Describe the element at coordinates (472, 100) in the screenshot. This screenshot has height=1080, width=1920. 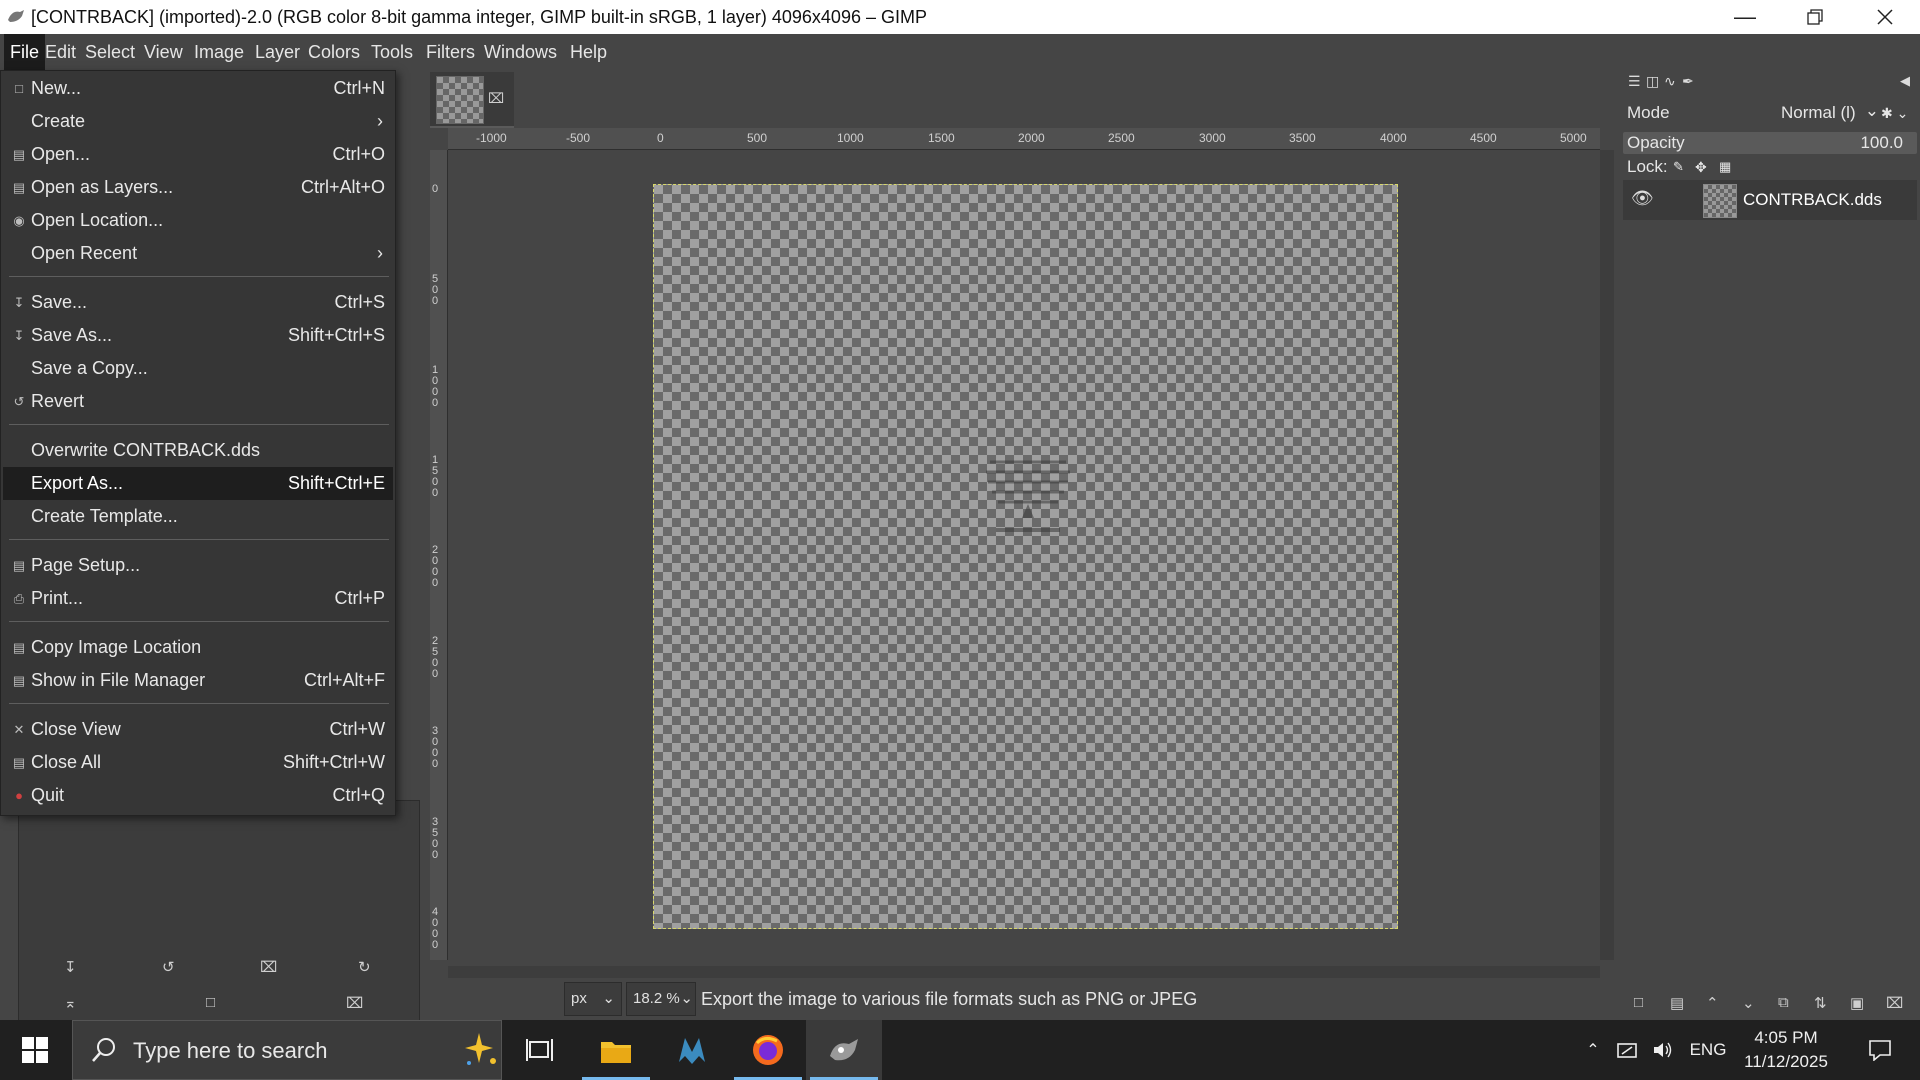
I see `image-tab: ⌧` at that location.